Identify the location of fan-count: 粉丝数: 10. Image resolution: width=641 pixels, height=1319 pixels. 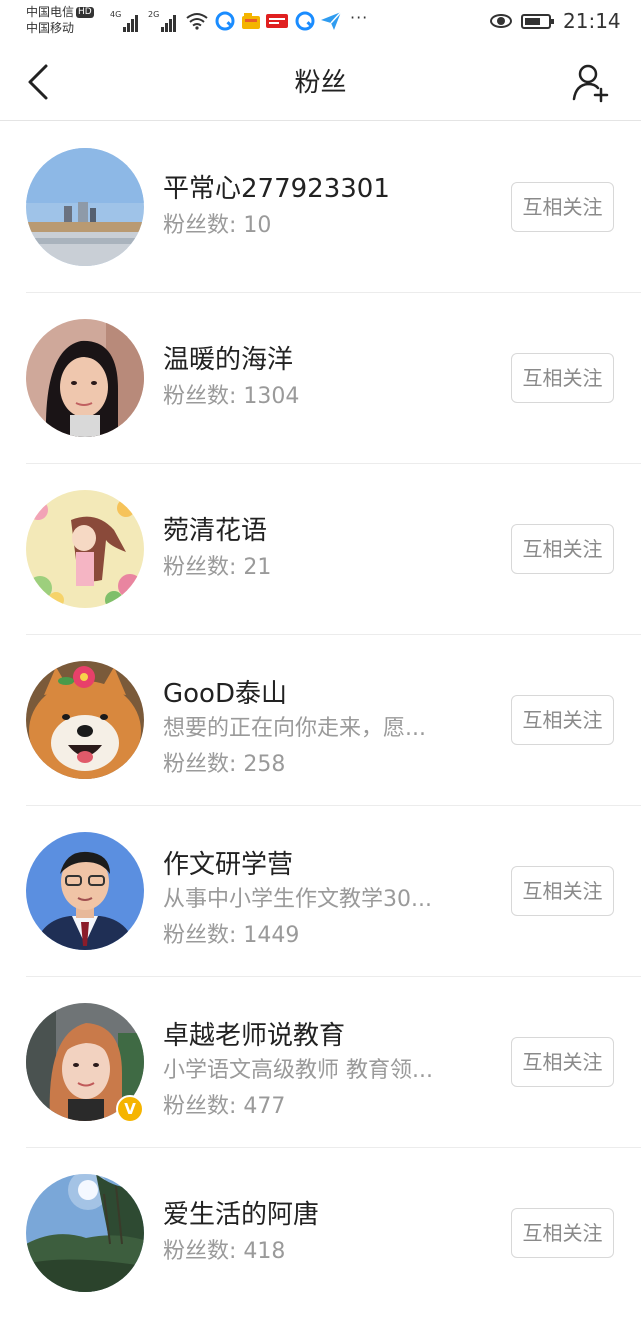
(217, 225).